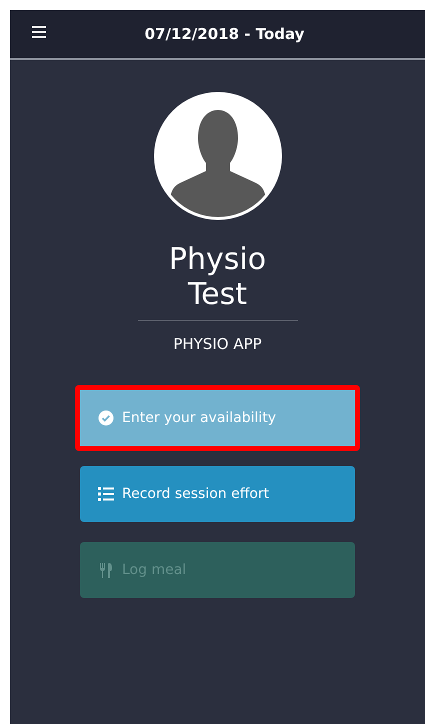 The width and height of the screenshot is (425, 724). What do you see at coordinates (224, 34) in the screenshot?
I see `date-title: 07/12/2018 - Today` at bounding box center [224, 34].